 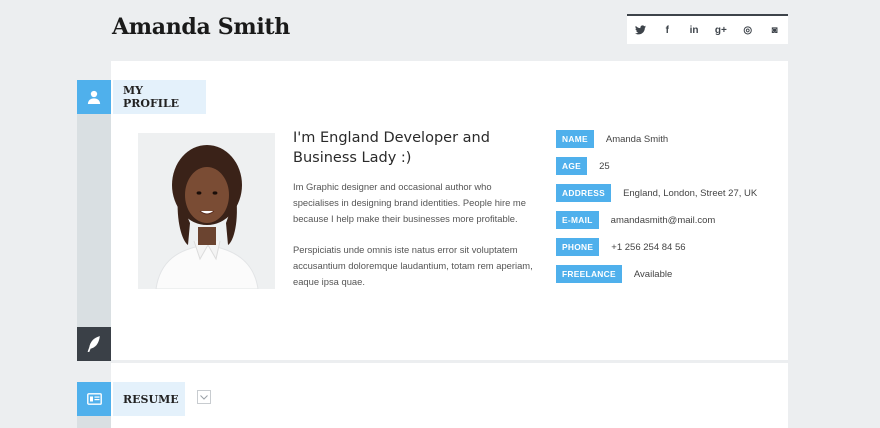 I want to click on facebook-icon: f, so click(x=667, y=30).